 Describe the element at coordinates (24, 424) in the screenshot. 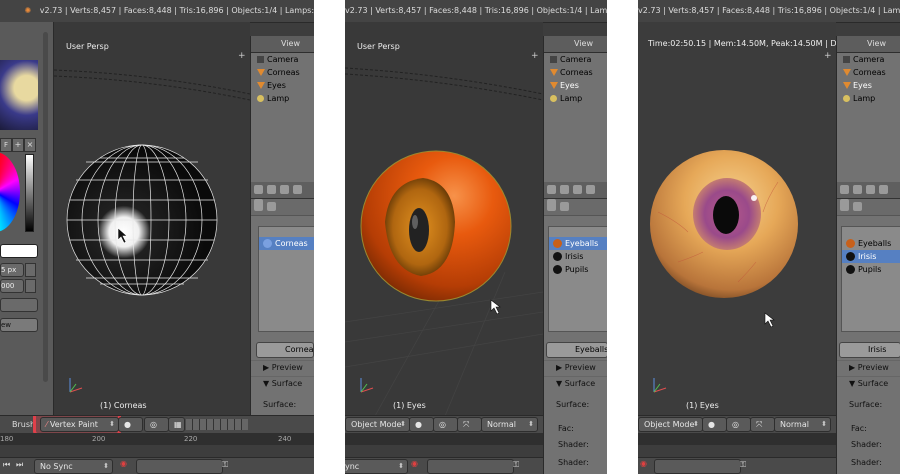

I see `brush-label: Brush` at that location.